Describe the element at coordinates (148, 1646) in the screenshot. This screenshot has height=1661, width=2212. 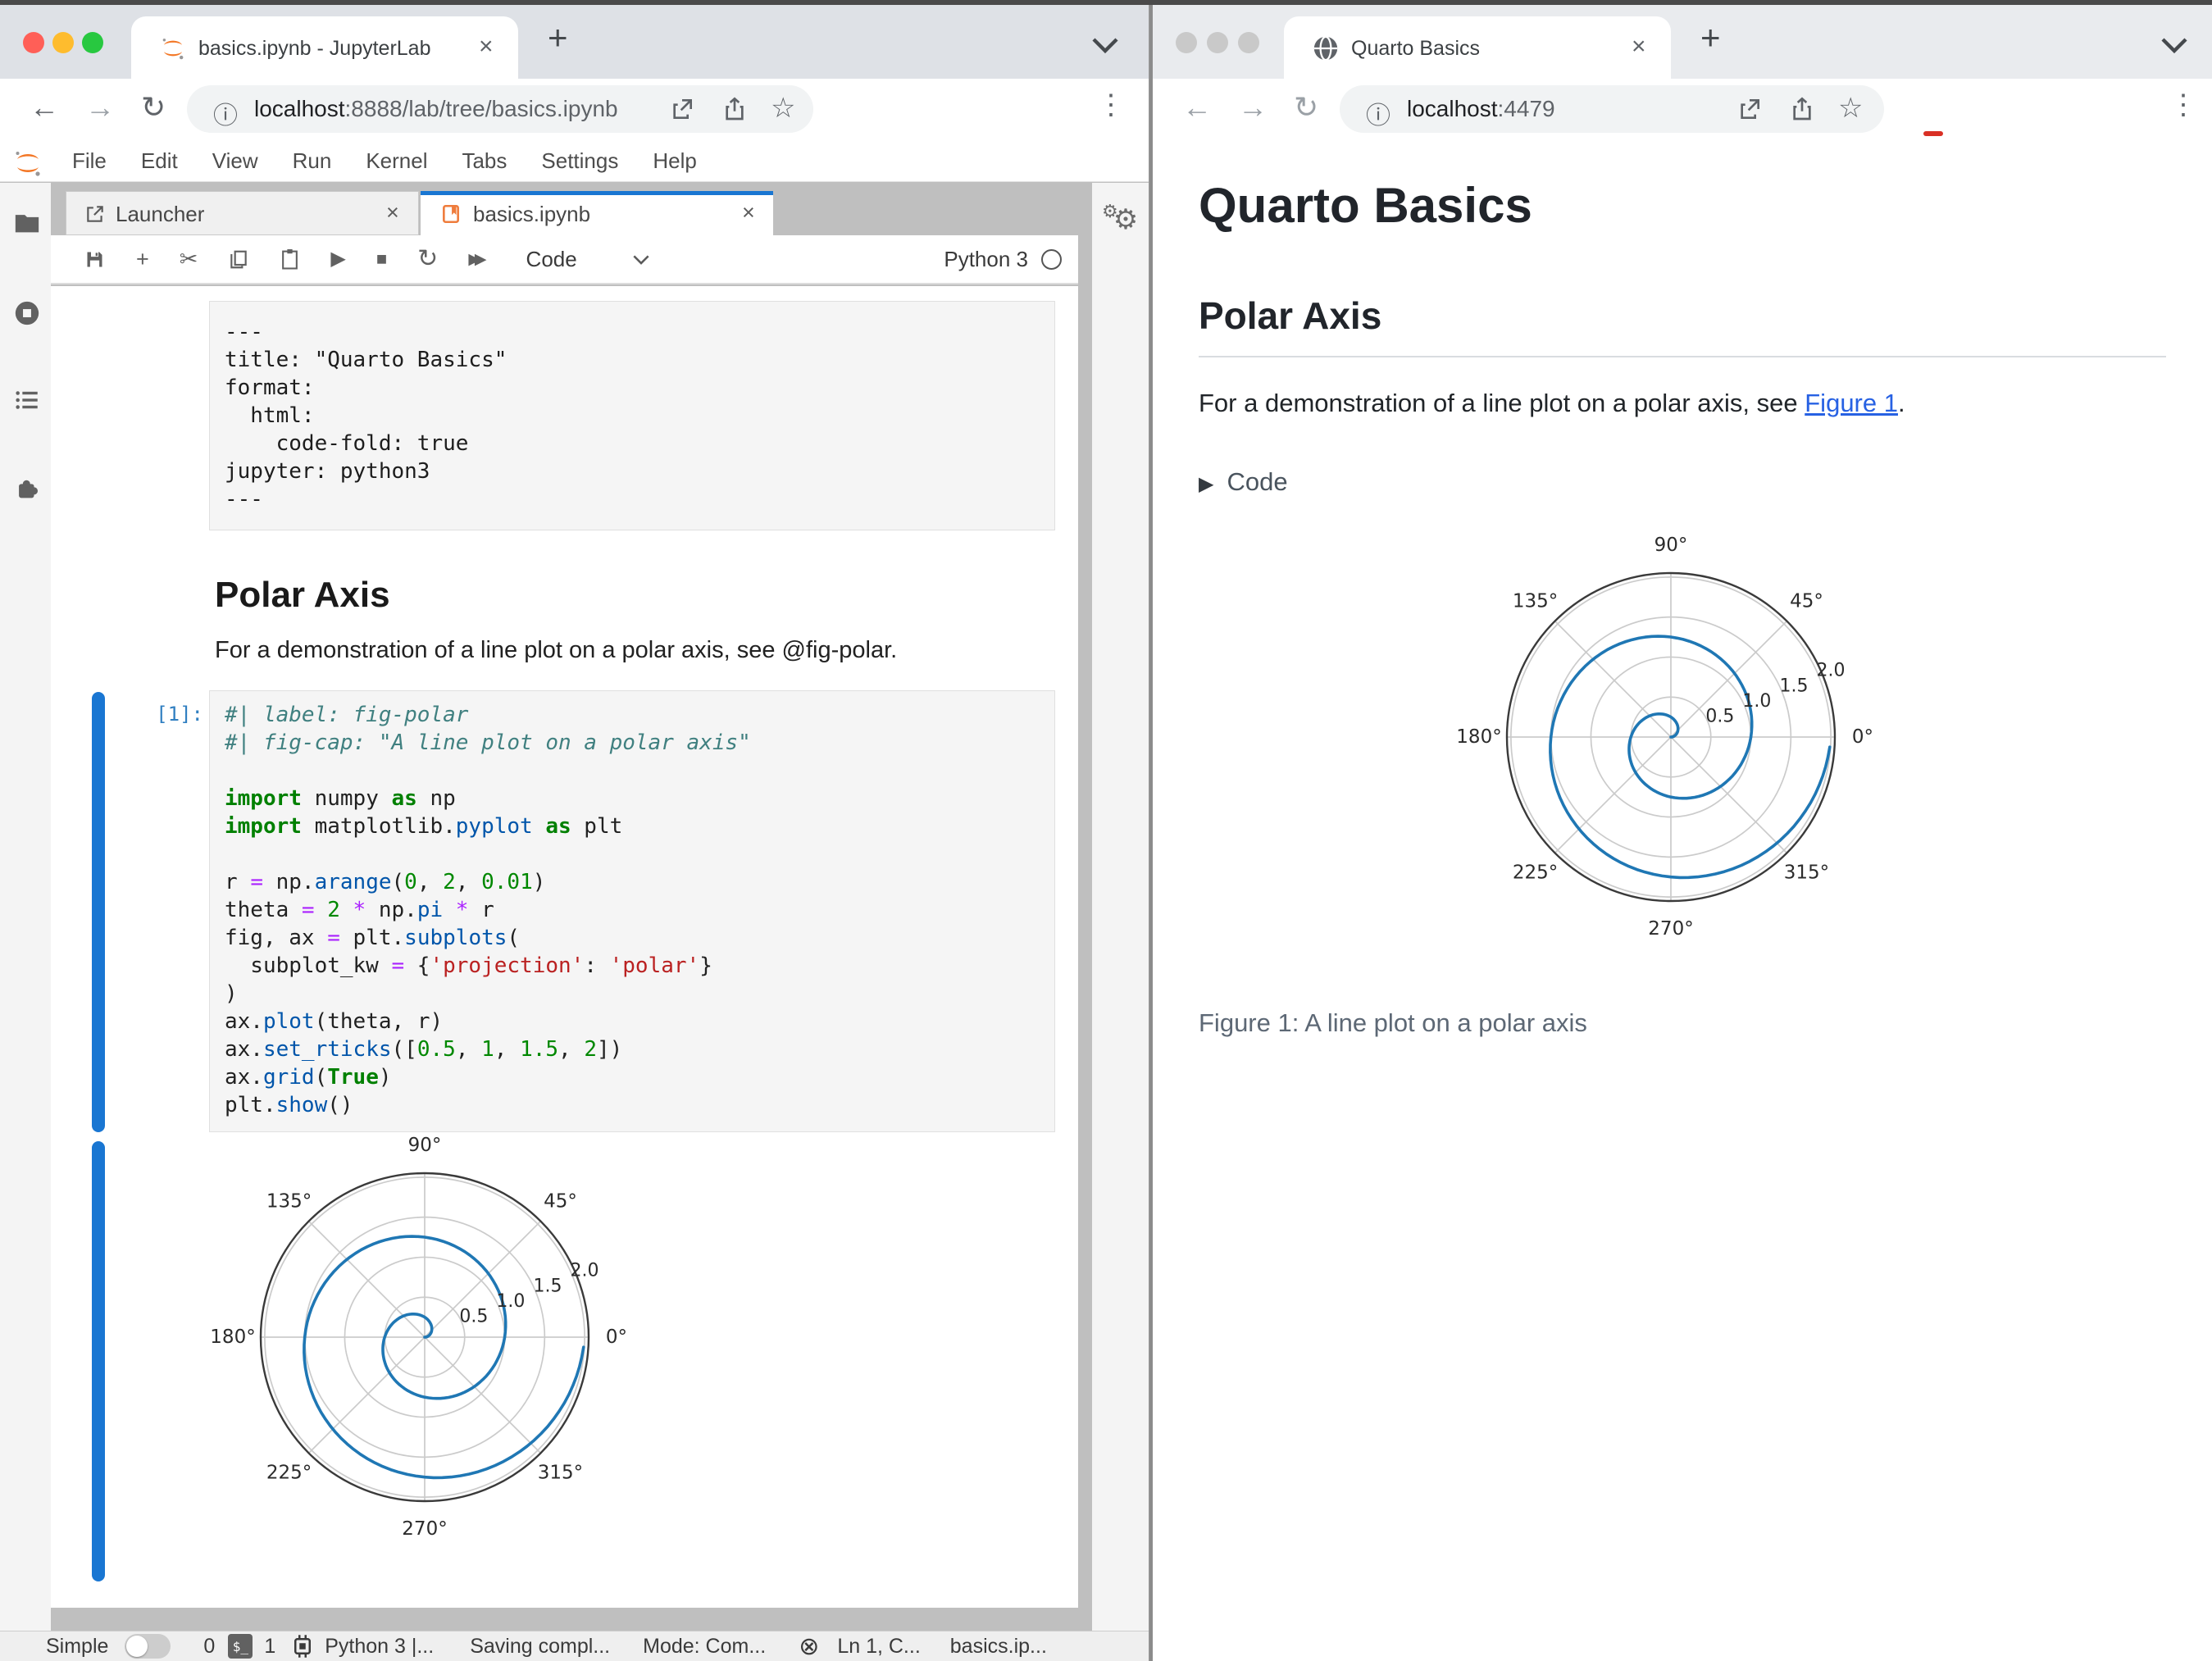
I see `simple-mode-toggle` at that location.